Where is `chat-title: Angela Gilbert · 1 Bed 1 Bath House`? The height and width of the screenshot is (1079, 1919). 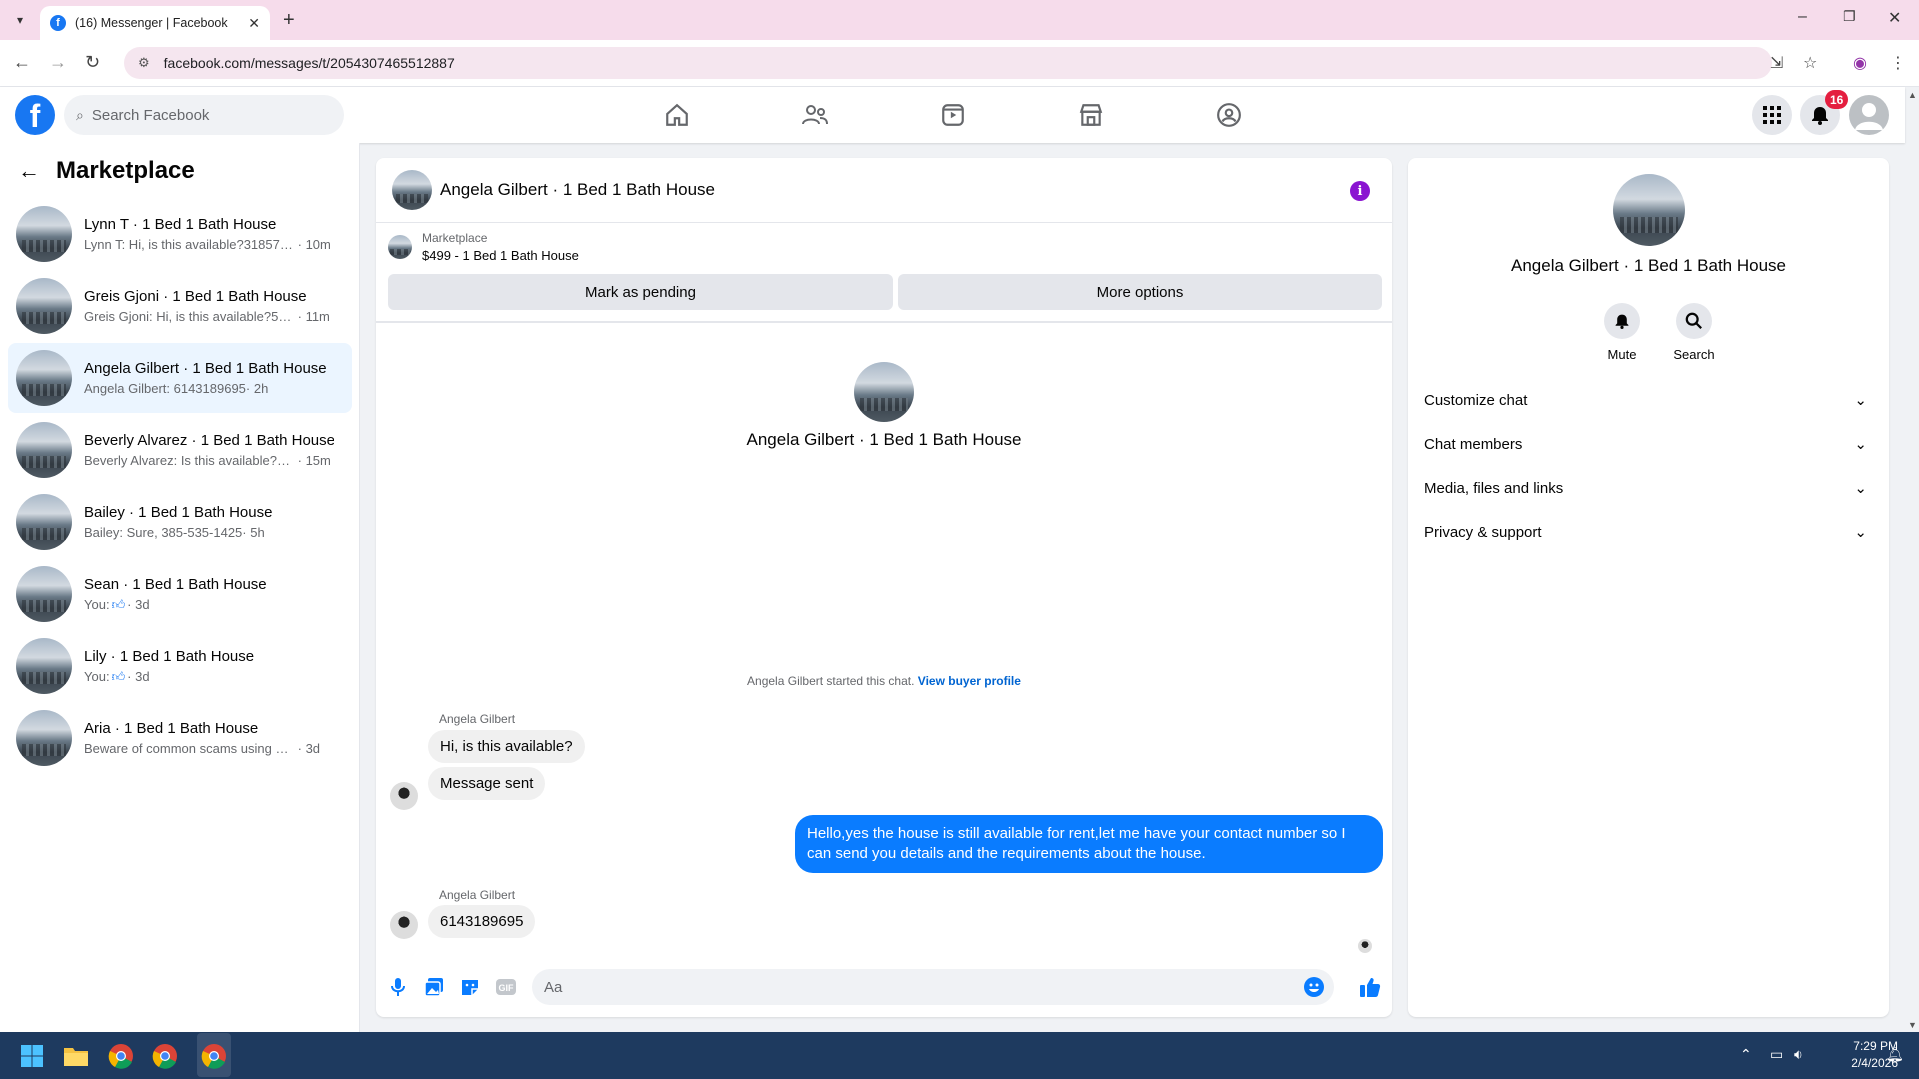 chat-title: Angela Gilbert · 1 Bed 1 Bath House is located at coordinates (577, 190).